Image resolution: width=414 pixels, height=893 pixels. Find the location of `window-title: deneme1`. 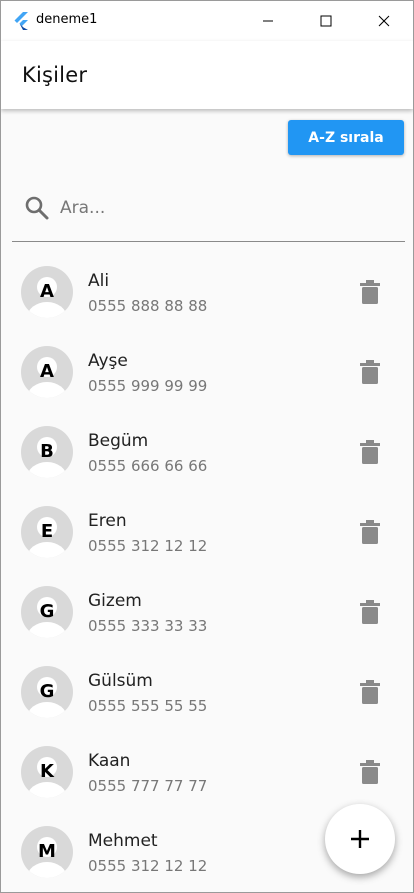

window-title: deneme1 is located at coordinates (67, 19).